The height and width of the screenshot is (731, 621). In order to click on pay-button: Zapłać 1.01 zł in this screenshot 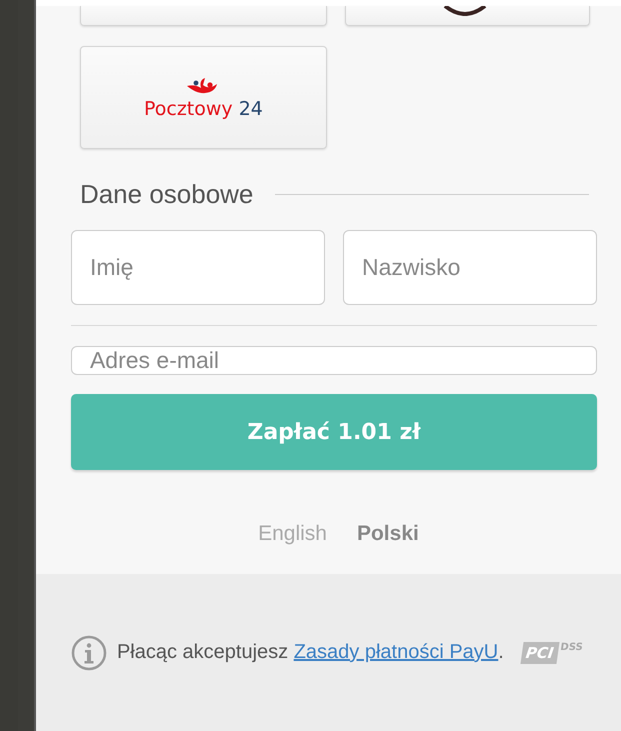, I will do `click(333, 432)`.